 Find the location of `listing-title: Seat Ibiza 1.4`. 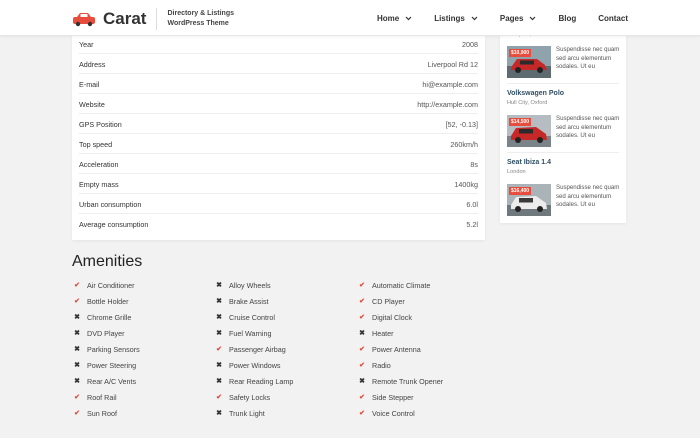

listing-title: Seat Ibiza 1.4 is located at coordinates (563, 162).